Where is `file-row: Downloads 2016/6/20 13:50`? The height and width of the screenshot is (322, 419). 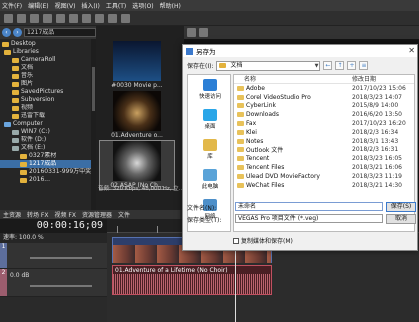
file-row: Downloads 2016/6/20 13:50 is located at coordinates (324, 114).